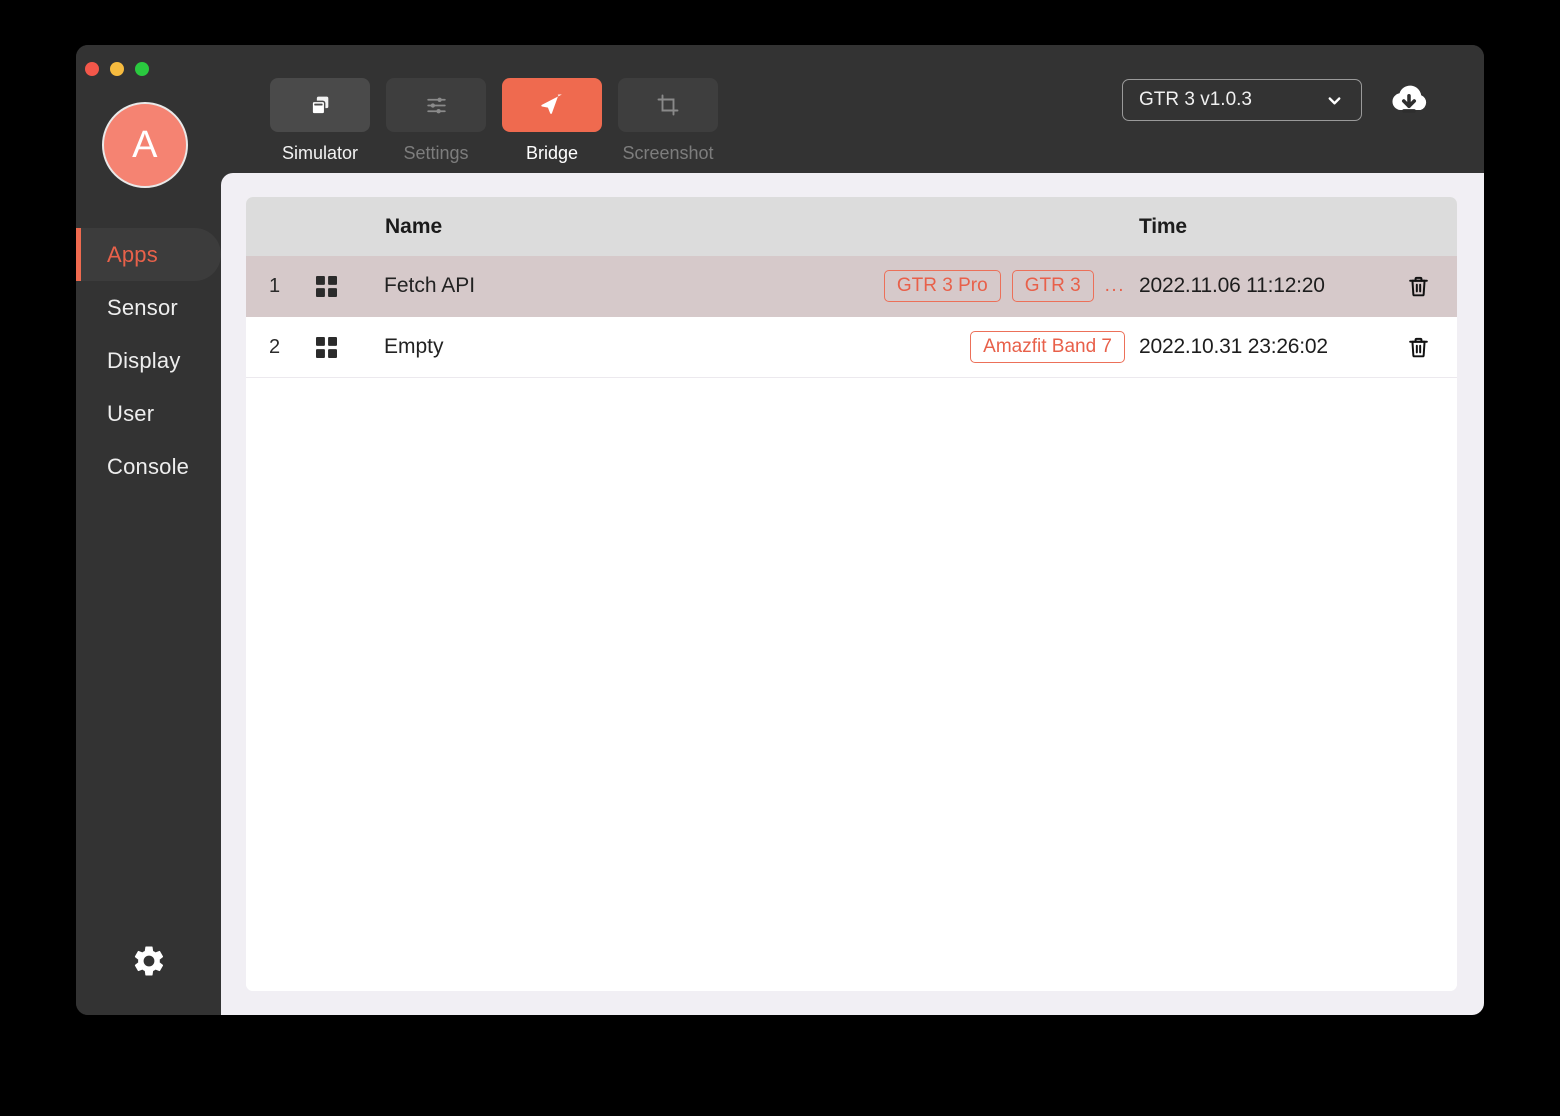 Image resolution: width=1560 pixels, height=1116 pixels. What do you see at coordinates (430, 285) in the screenshot?
I see `row-app-name: Fetch API` at bounding box center [430, 285].